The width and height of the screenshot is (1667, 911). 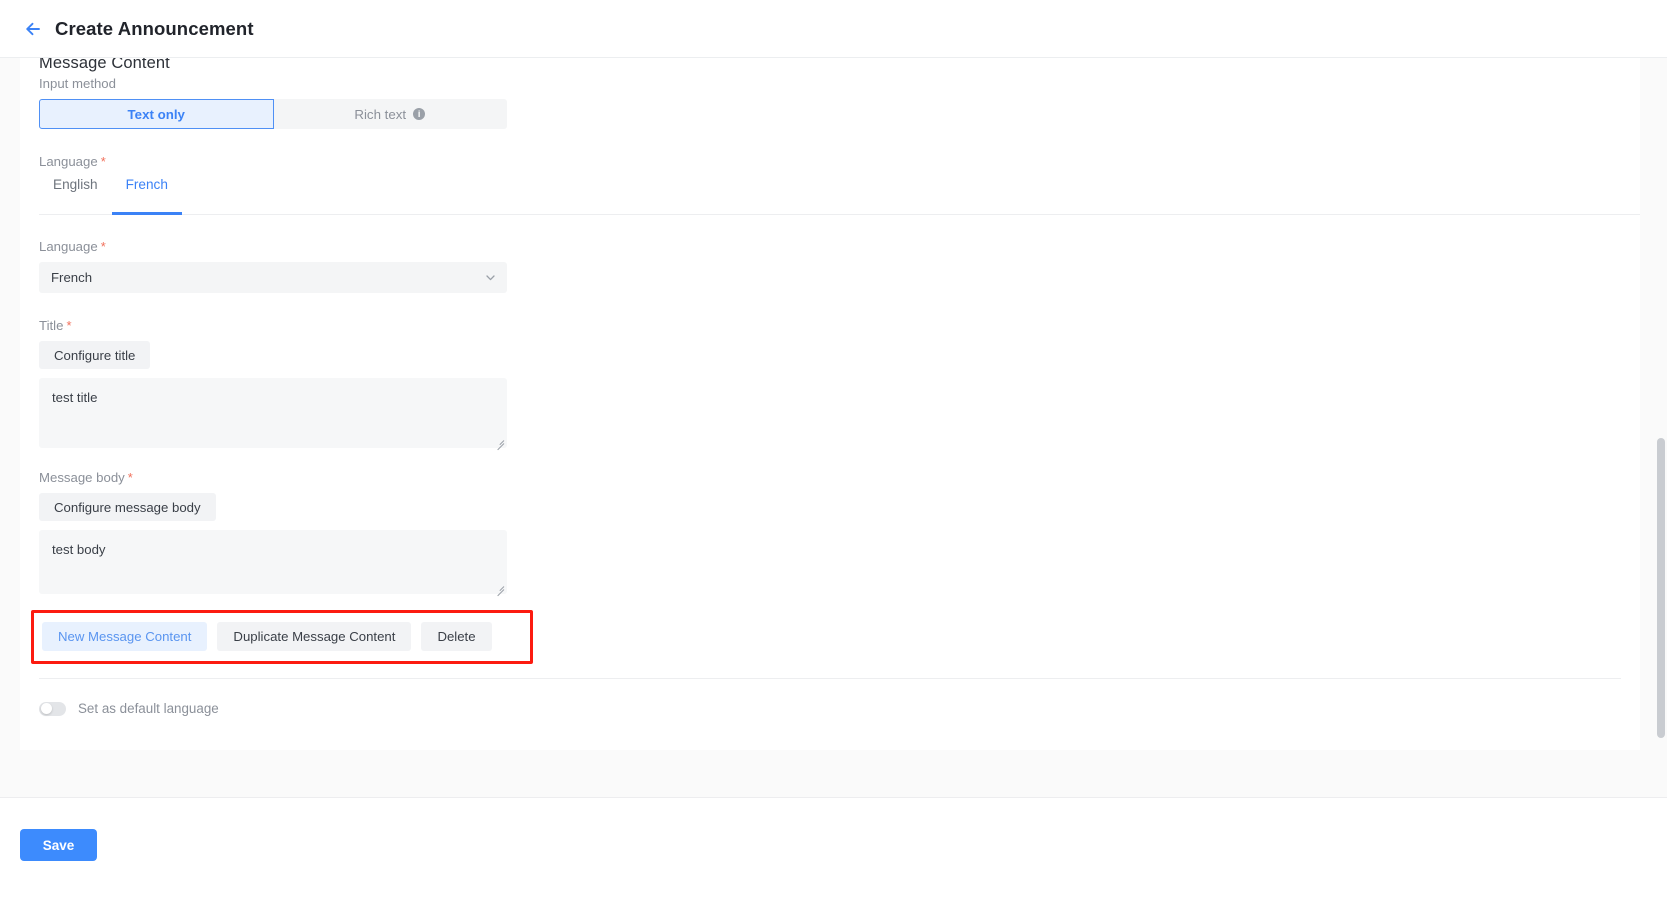 I want to click on message-body-label-text: Message body, so click(x=82, y=477).